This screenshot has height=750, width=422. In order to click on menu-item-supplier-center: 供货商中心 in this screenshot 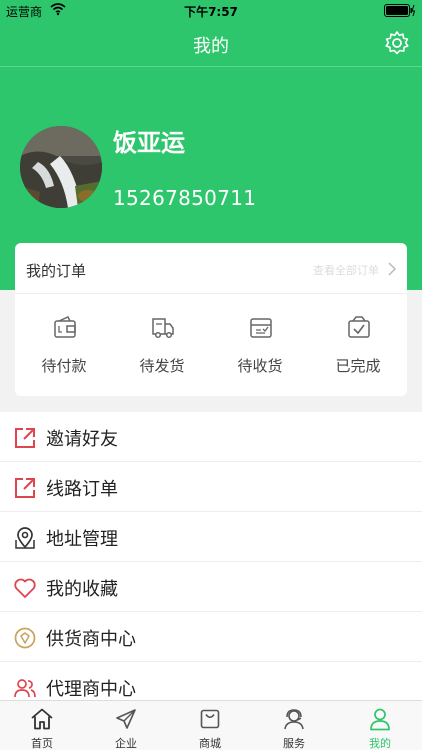, I will do `click(211, 637)`.